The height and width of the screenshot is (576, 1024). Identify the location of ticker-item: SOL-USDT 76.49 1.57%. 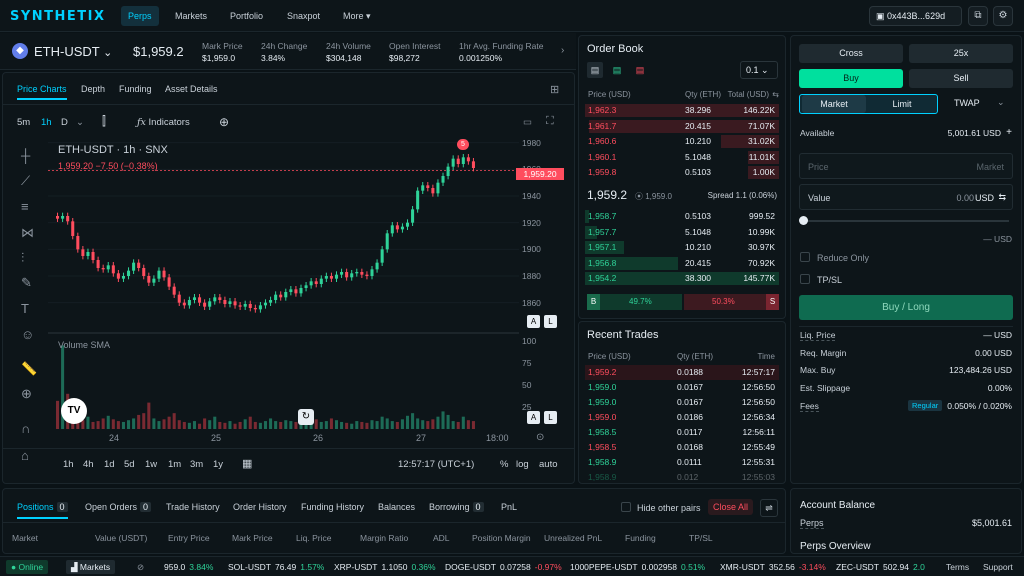
(276, 566).